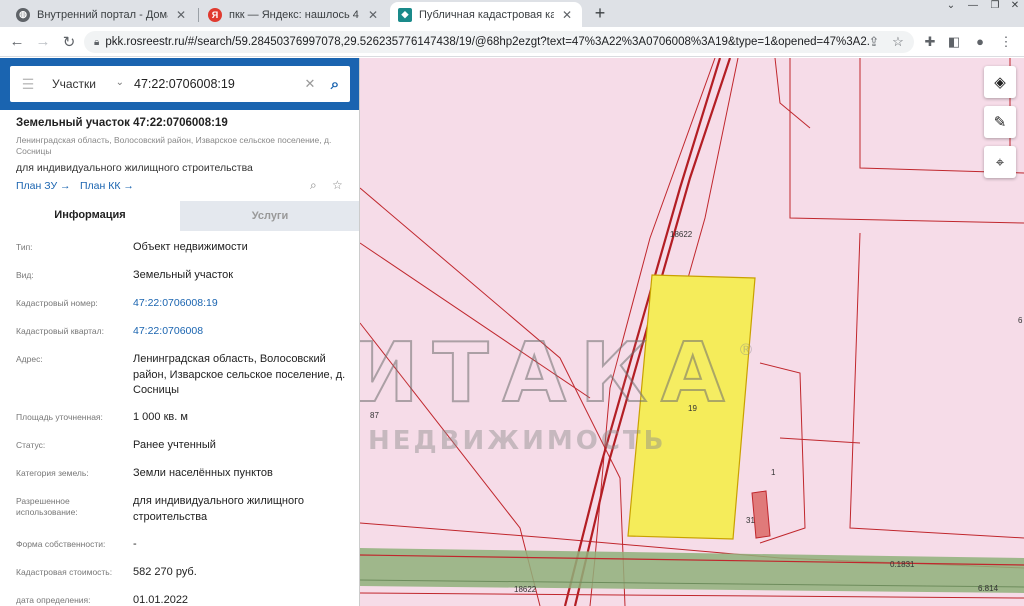  What do you see at coordinates (64, 572) in the screenshot?
I see `info-key: Кадастровая стоимость:` at bounding box center [64, 572].